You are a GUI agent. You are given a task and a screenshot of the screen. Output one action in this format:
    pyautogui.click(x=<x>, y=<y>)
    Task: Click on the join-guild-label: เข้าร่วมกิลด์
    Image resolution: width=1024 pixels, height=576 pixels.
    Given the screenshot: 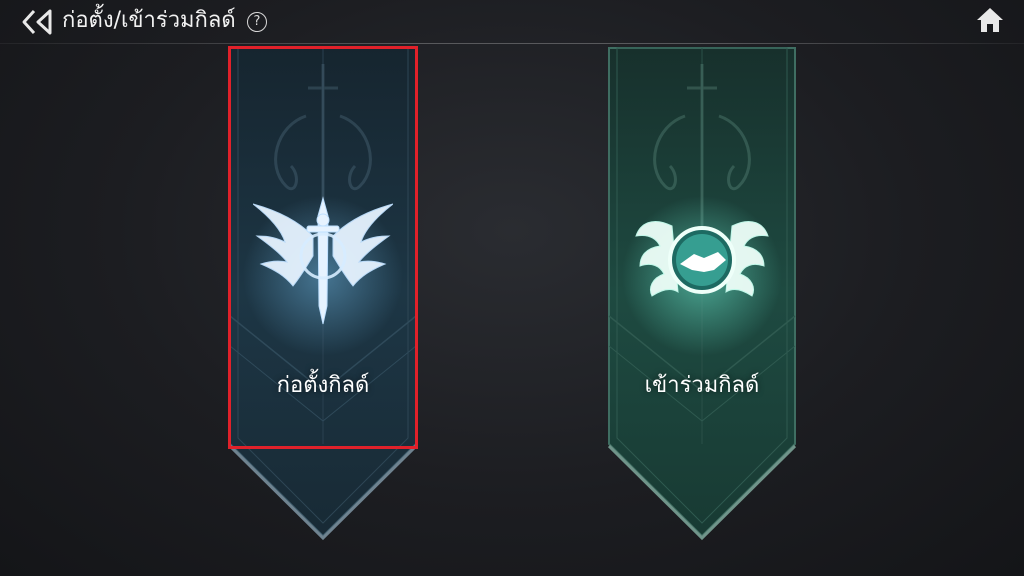 What is the action you would take?
    pyautogui.click(x=702, y=385)
    